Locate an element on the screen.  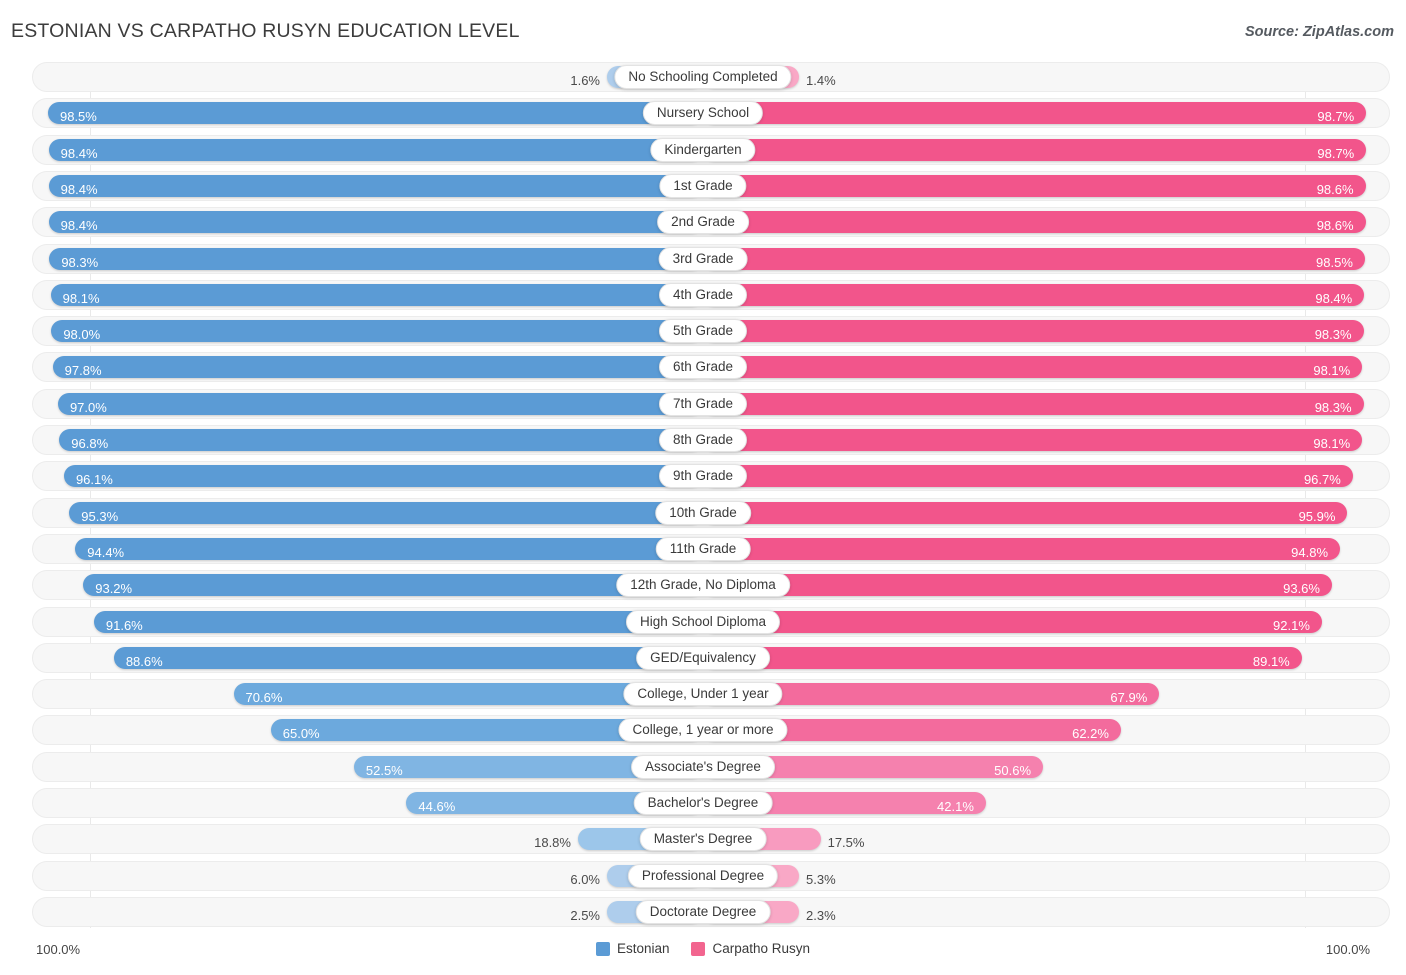
bar-value-estonian: 98.0% is located at coordinates (82, 335).